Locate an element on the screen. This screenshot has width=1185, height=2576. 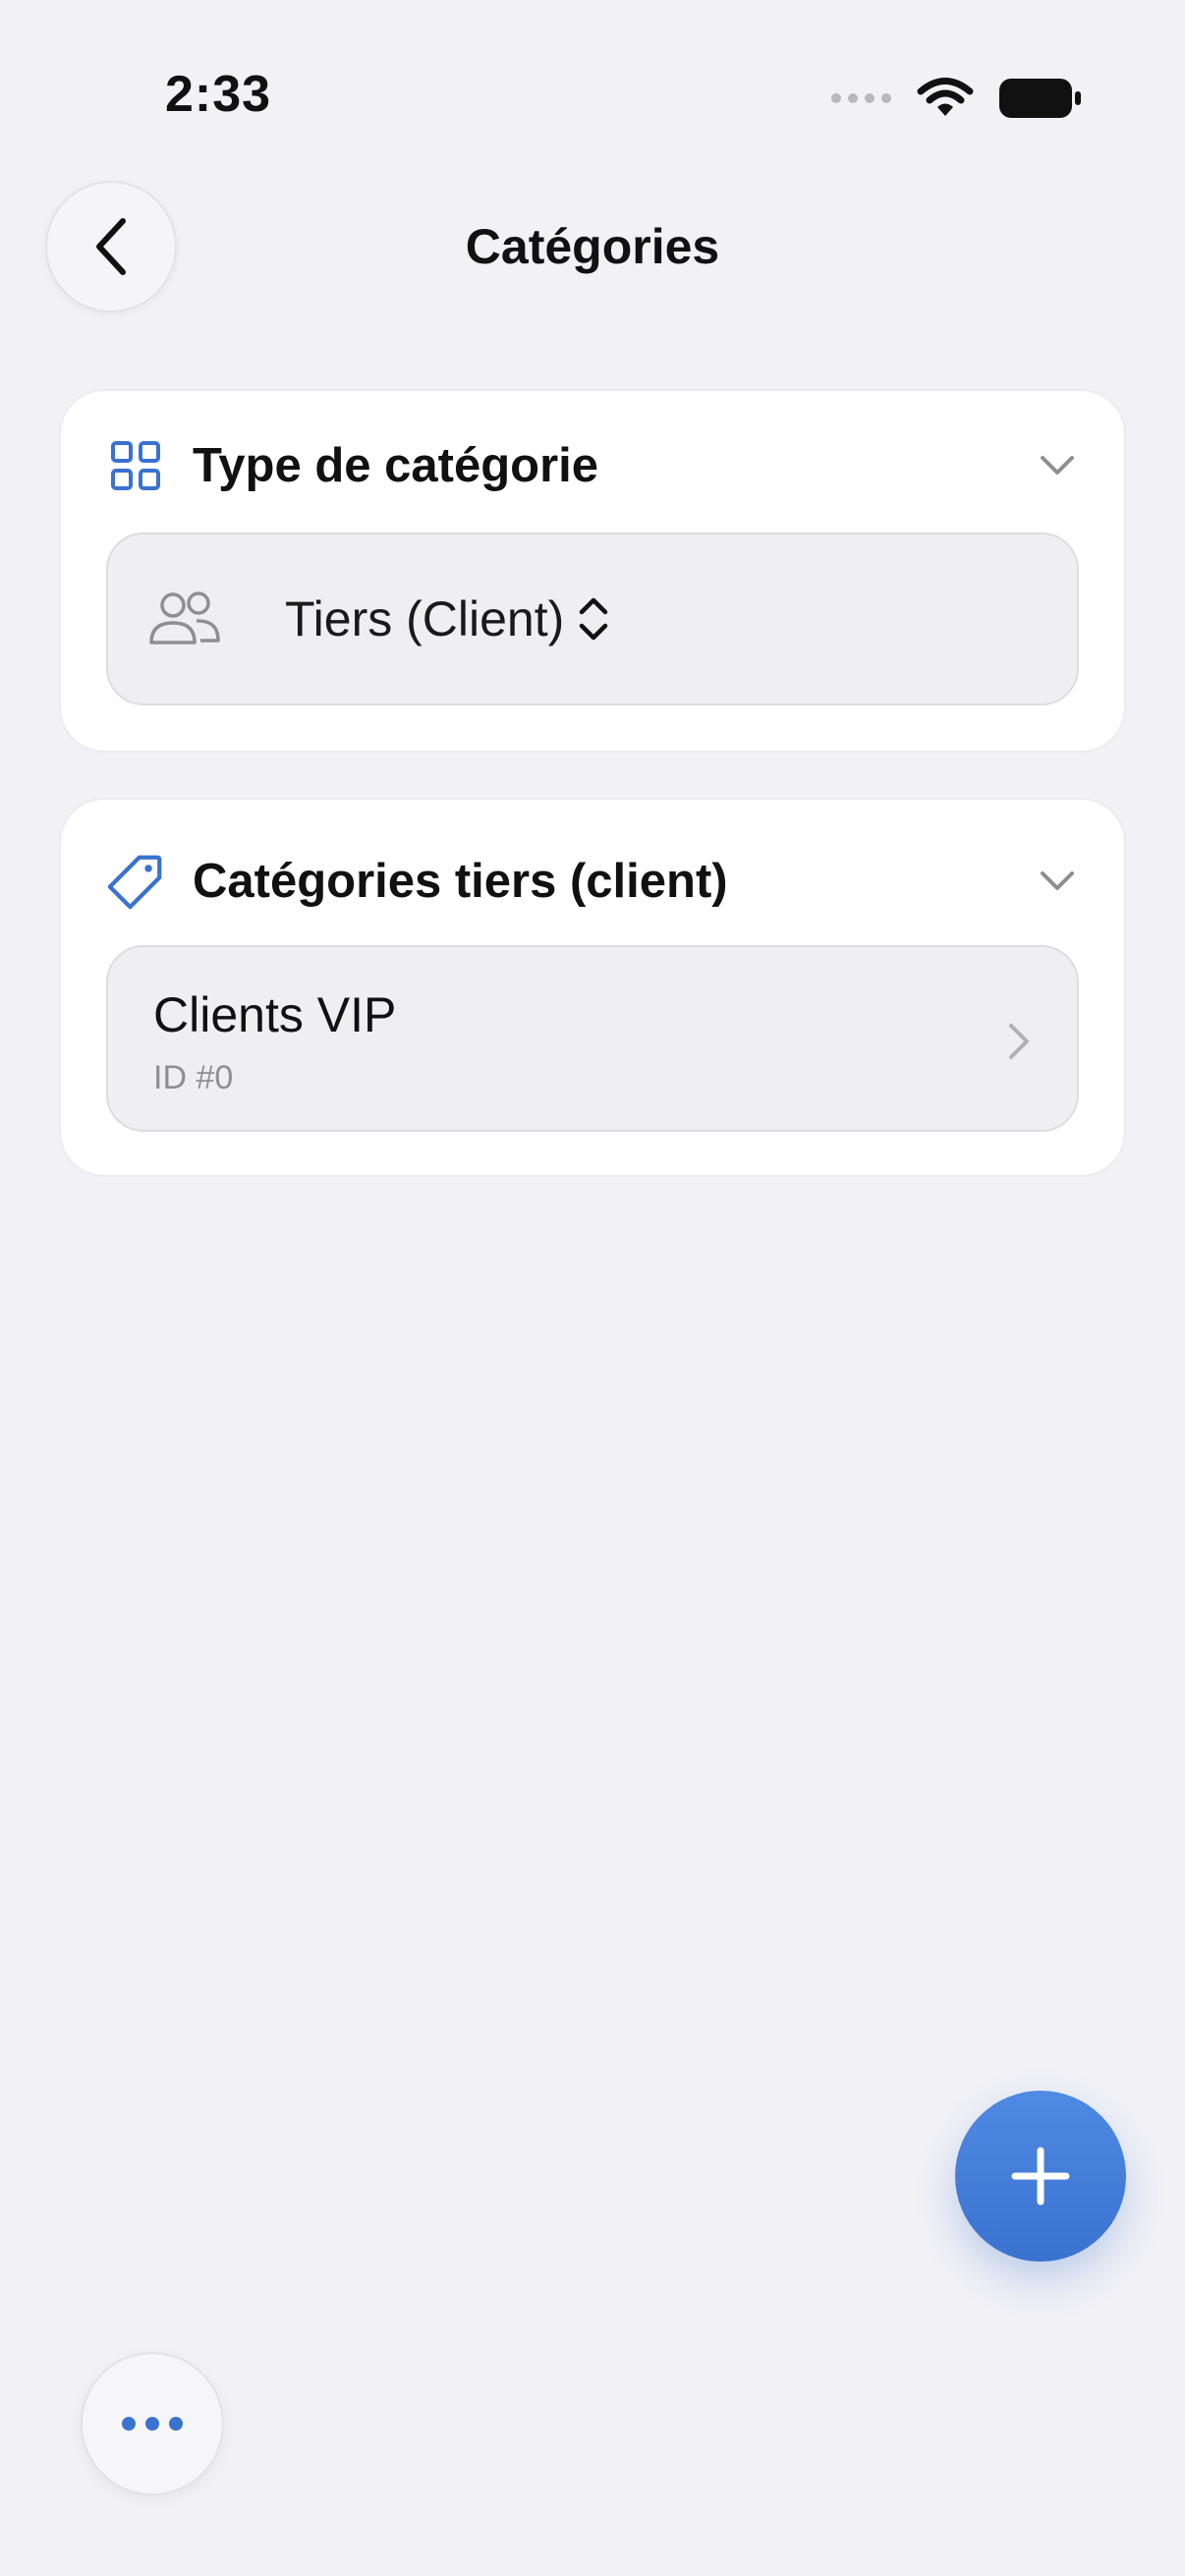
categories-header: Catégories tiers (client) is located at coordinates (592, 881).